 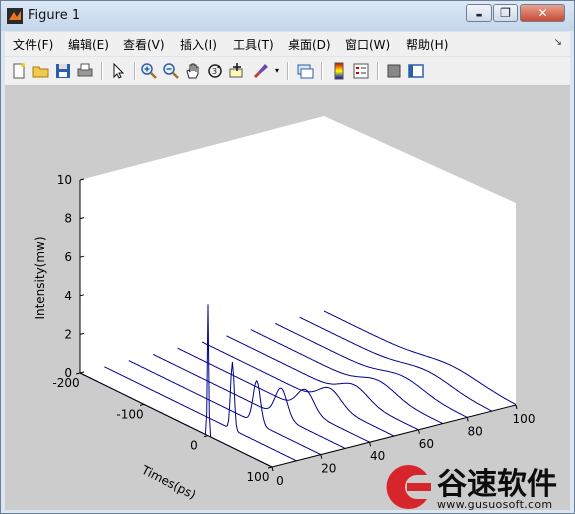 I want to click on save-icon, so click(x=63, y=71).